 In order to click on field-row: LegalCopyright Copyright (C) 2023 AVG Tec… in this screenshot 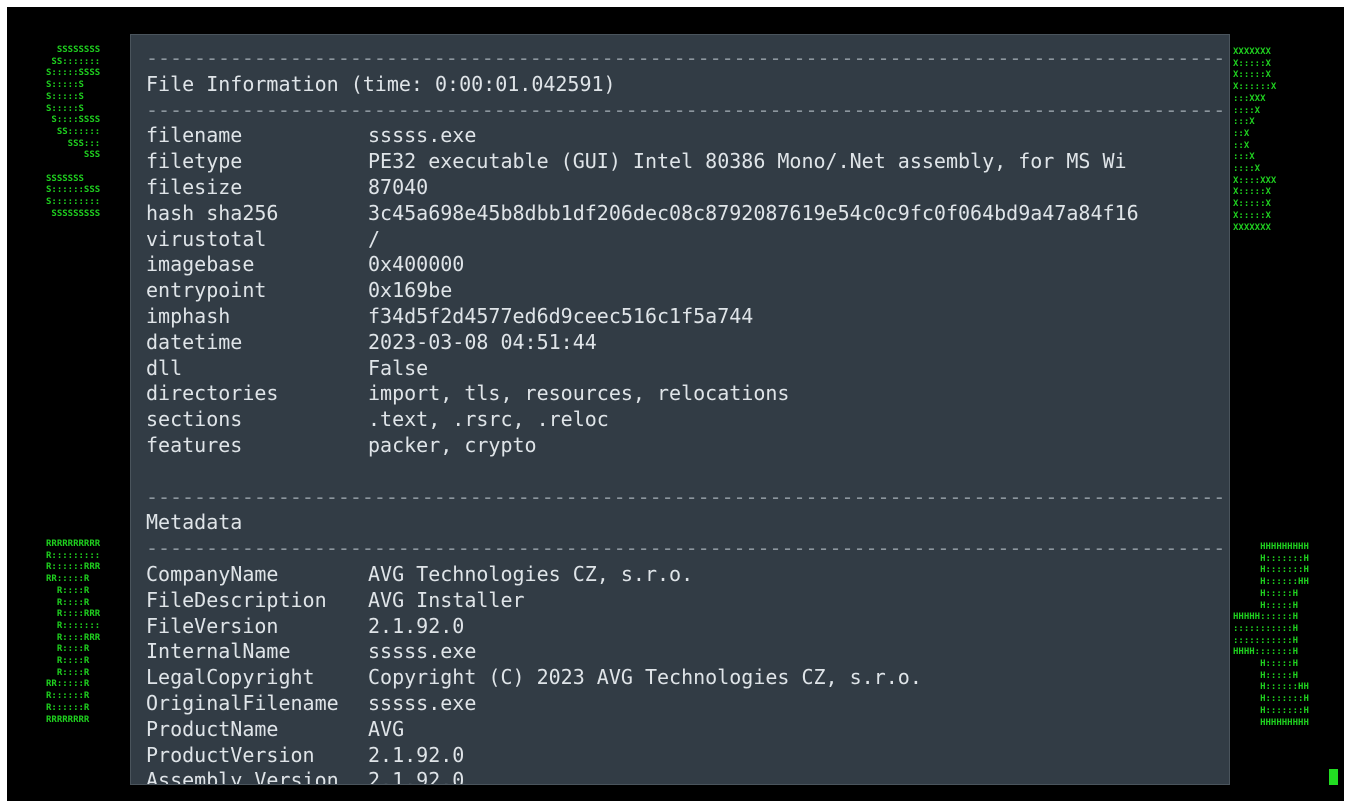, I will do `click(686, 678)`.